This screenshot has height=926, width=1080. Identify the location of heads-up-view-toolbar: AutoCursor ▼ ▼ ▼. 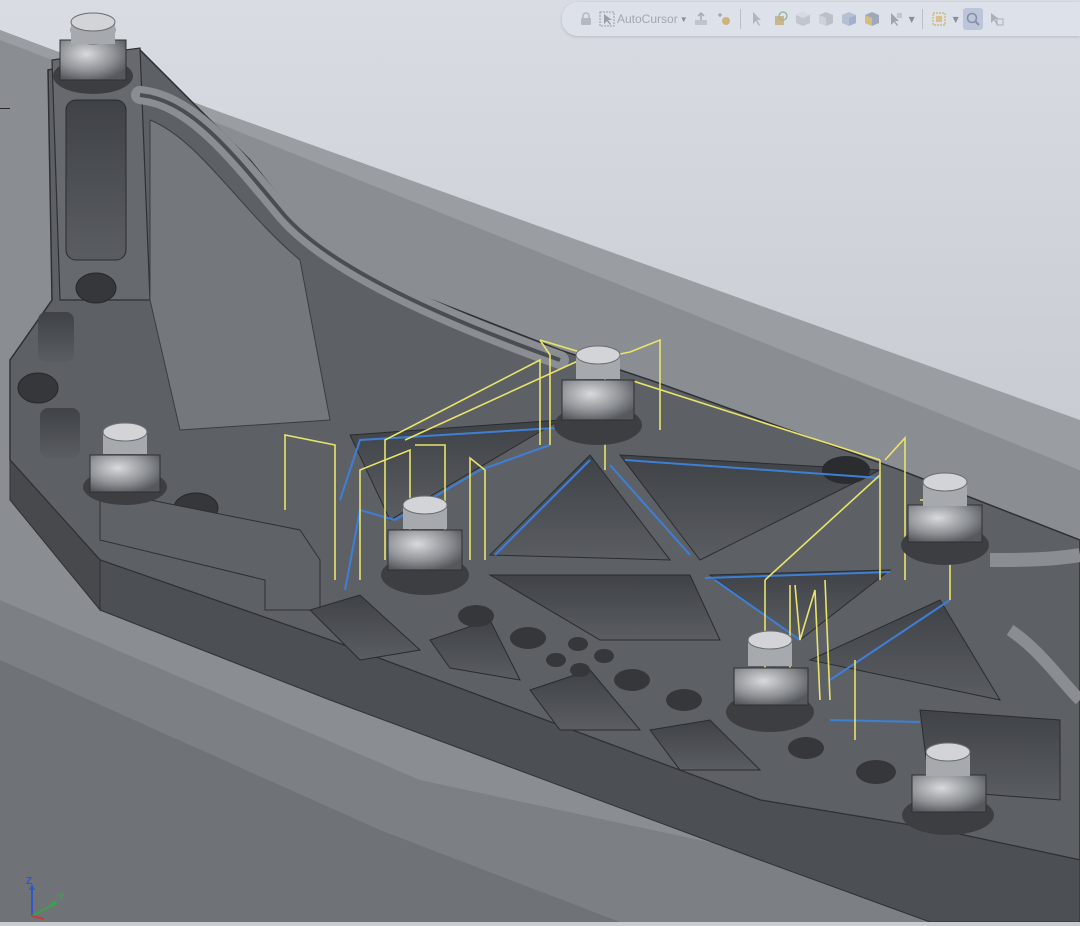
(821, 19).